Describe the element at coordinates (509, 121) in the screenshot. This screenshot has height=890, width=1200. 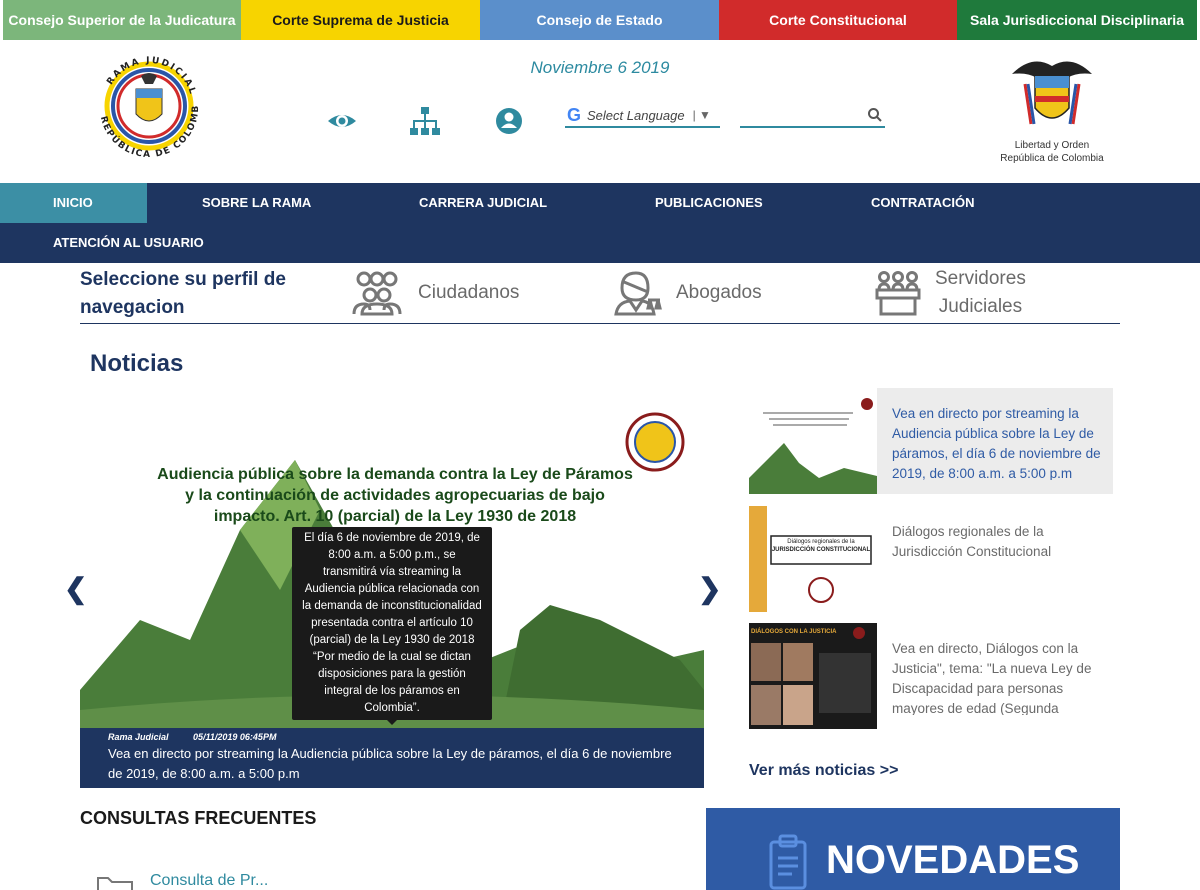
I see `user-icon` at that location.